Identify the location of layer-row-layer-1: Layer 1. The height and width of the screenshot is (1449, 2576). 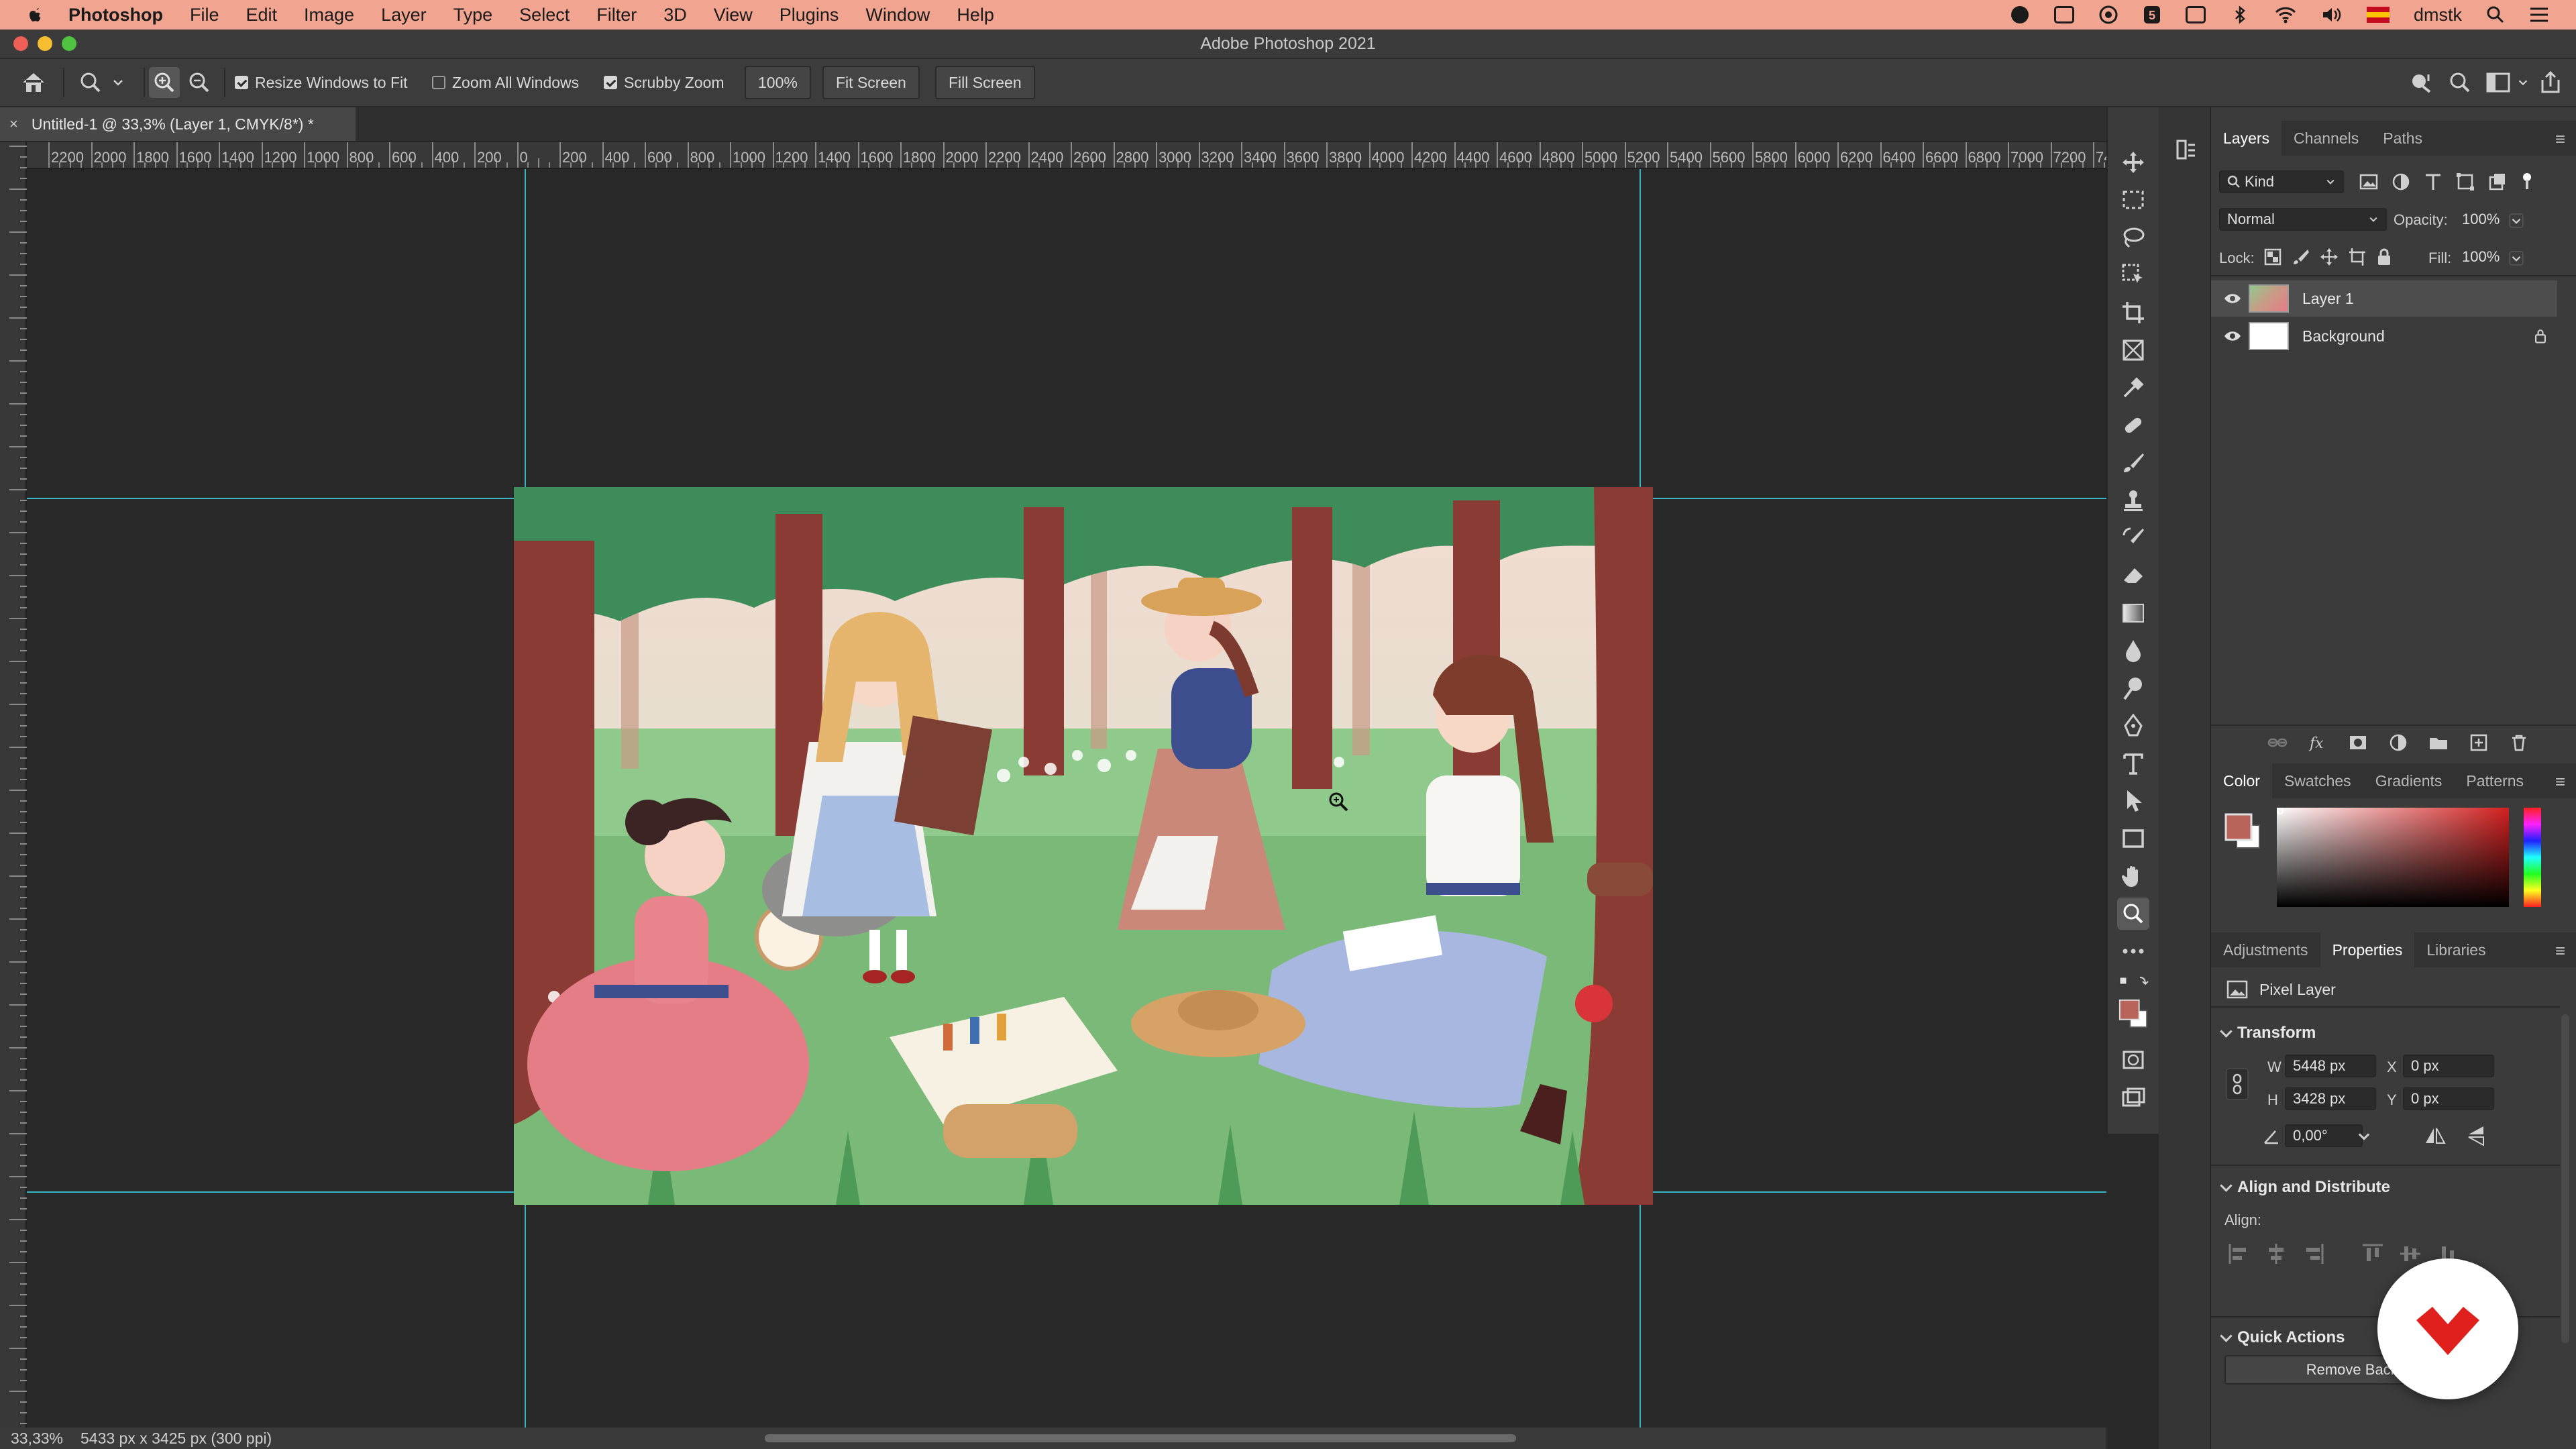
(2384, 298).